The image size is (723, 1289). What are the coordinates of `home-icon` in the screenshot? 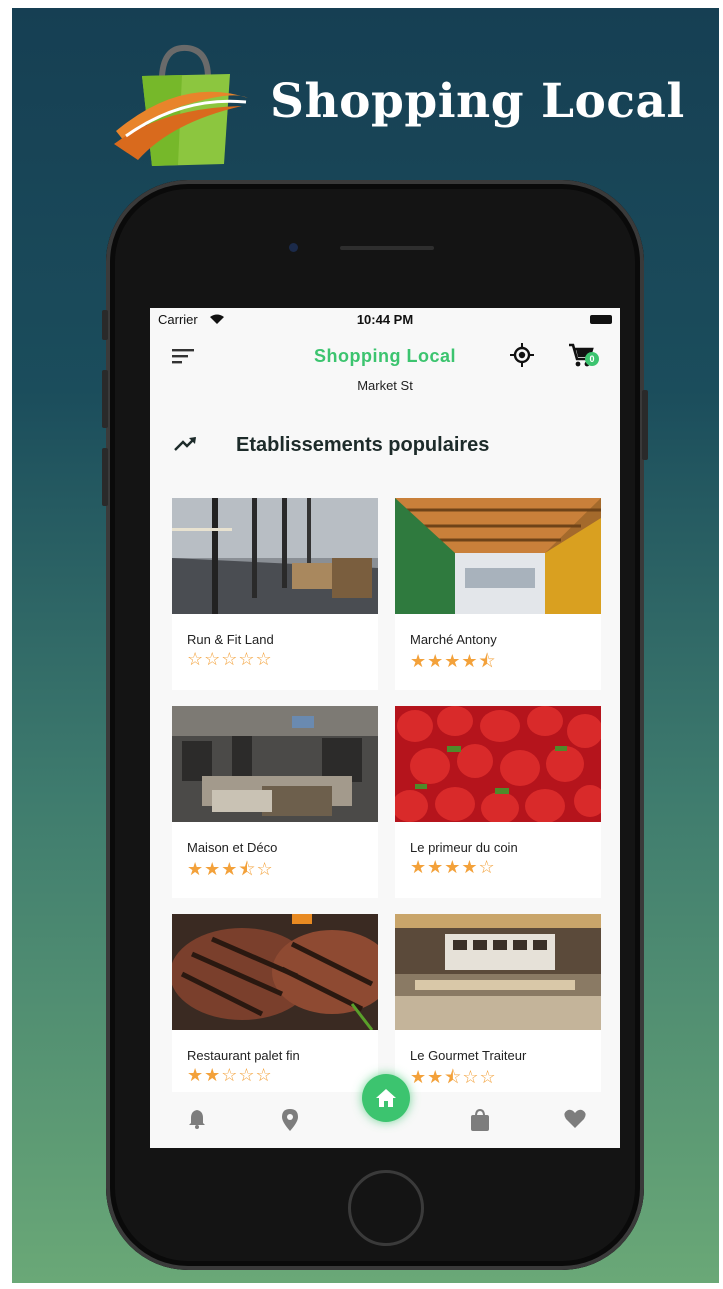 It's located at (386, 1098).